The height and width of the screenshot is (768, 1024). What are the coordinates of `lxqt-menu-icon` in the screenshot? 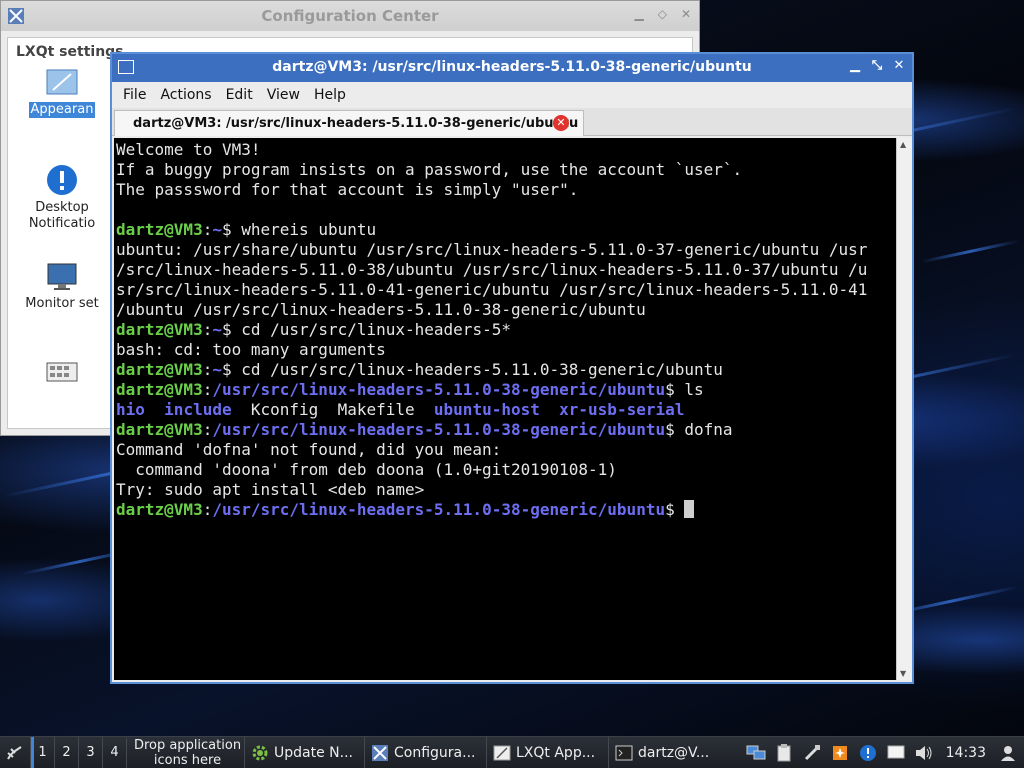 It's located at (14, 752).